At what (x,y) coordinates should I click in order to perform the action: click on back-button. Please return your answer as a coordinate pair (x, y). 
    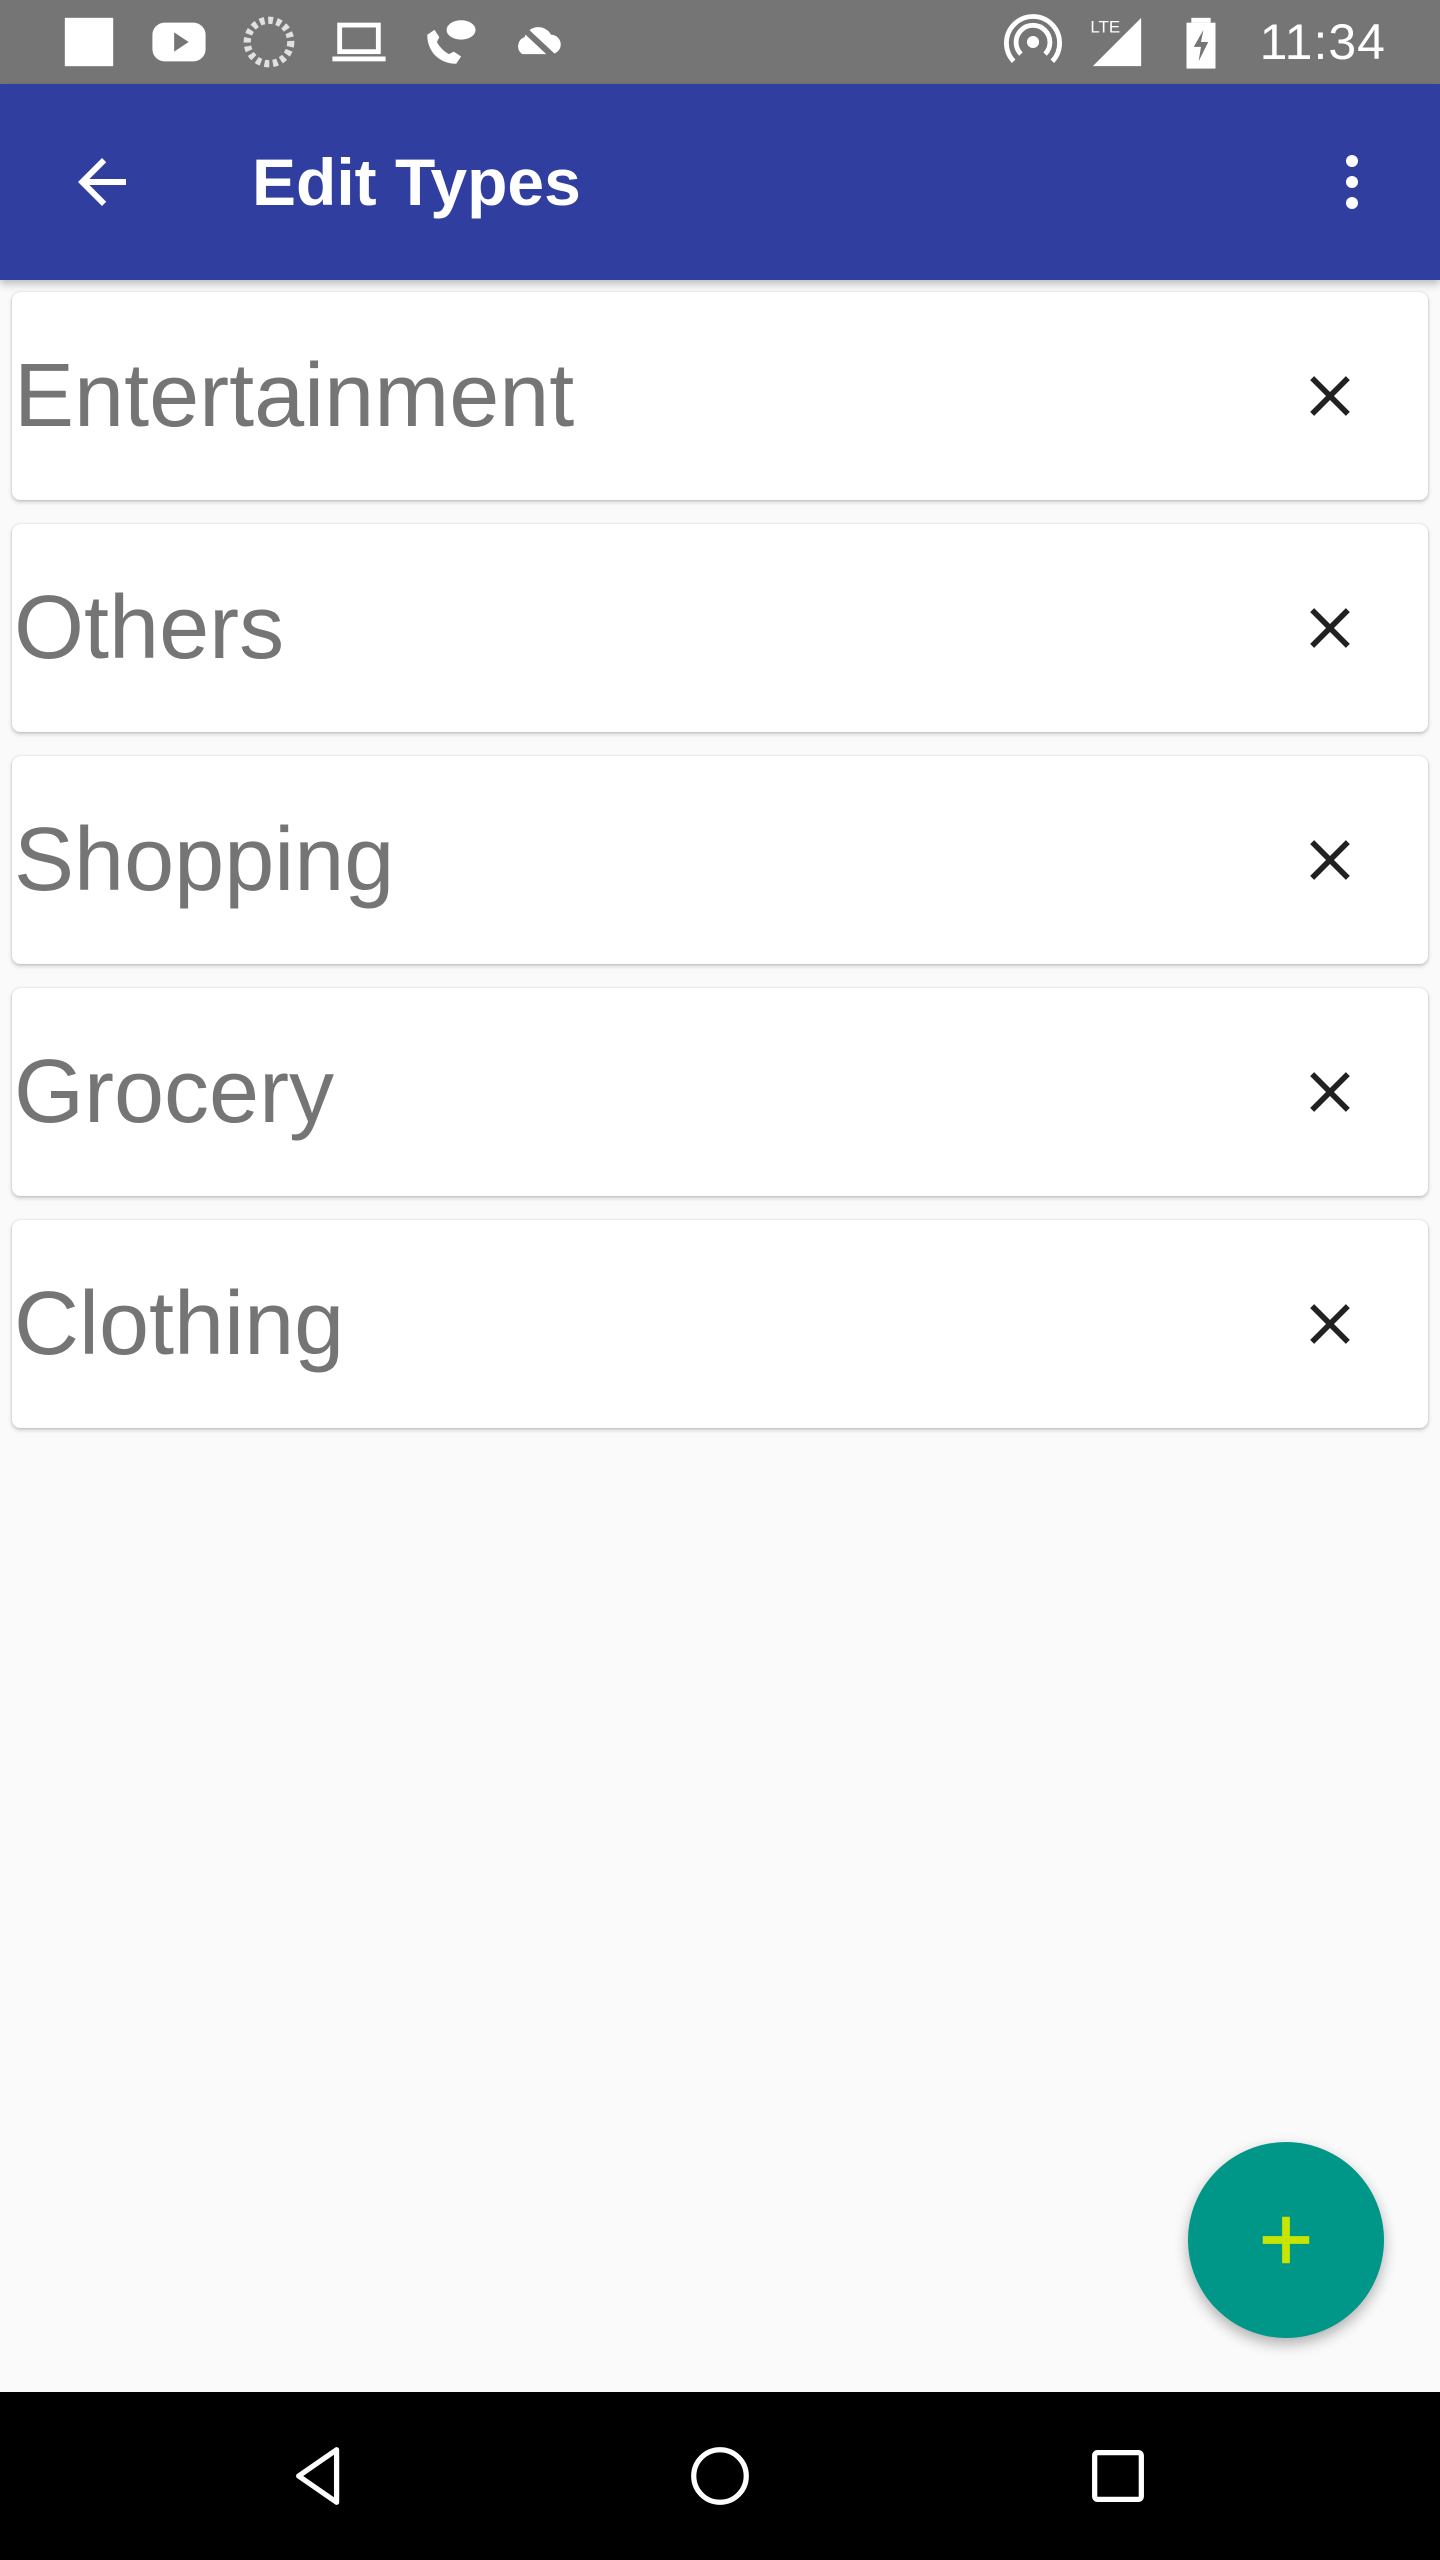
    Looking at the image, I should click on (102, 182).